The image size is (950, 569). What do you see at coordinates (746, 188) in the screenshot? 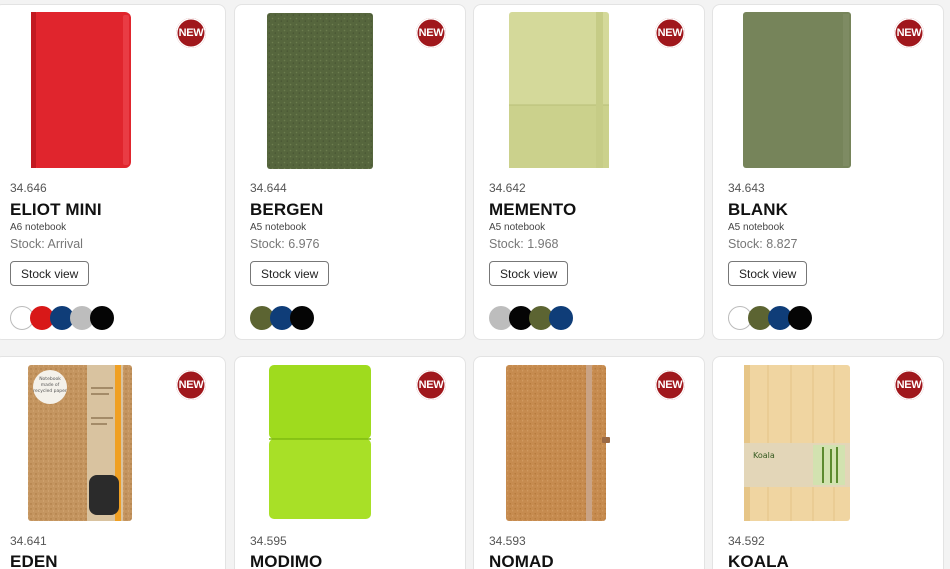
I see `product-sku: 34.643` at bounding box center [746, 188].